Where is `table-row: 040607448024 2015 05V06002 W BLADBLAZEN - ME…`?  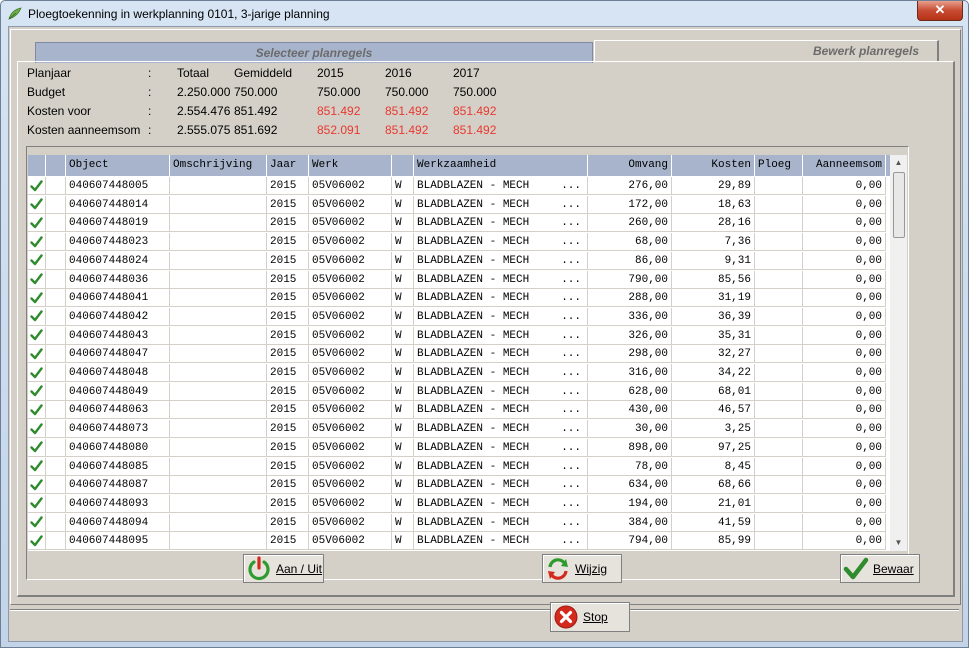
table-row: 040607448024 2015 05V06002 W BLADBLAZEN - ME… is located at coordinates (459, 260).